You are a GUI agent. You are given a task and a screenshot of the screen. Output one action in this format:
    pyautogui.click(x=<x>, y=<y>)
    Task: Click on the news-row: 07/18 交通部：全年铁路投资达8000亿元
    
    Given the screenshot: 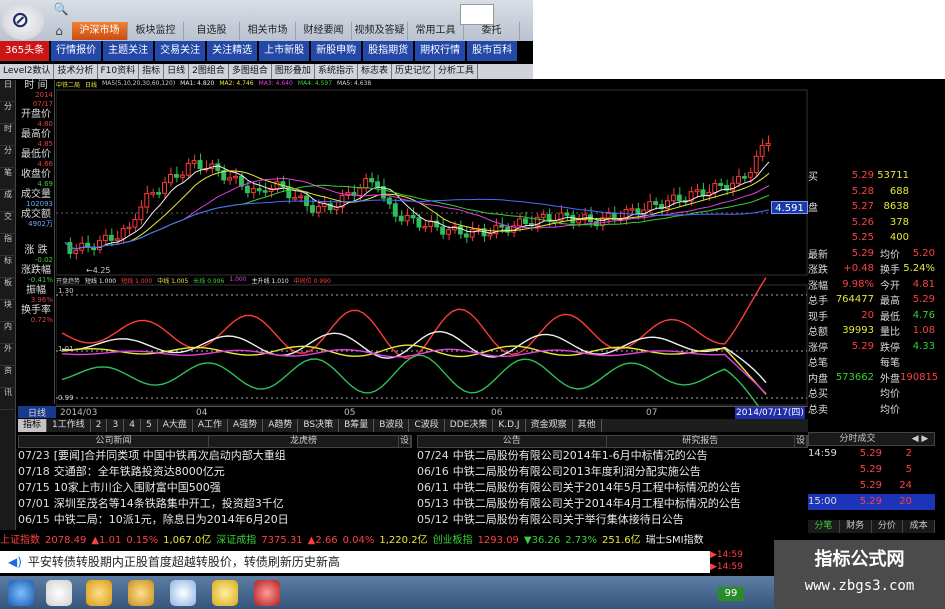 What is the action you would take?
    pyautogui.click(x=215, y=472)
    